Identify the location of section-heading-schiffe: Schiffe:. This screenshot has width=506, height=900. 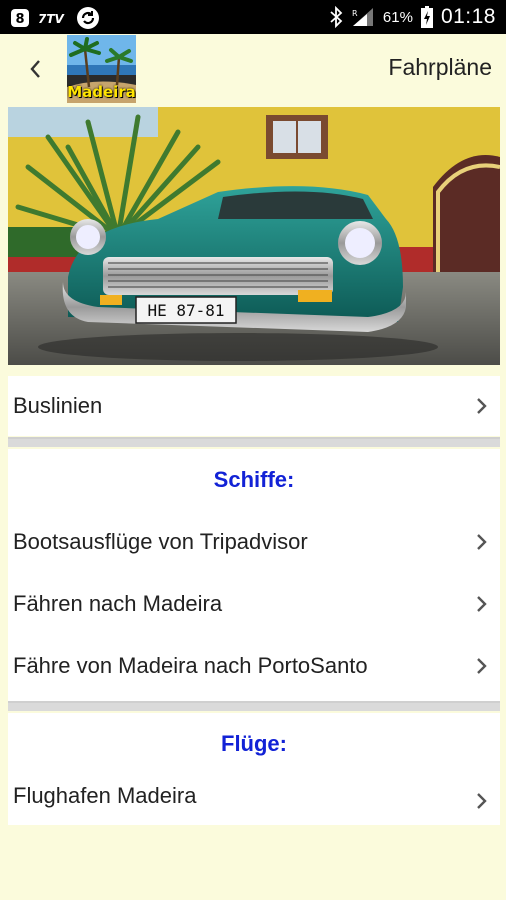
(254, 479).